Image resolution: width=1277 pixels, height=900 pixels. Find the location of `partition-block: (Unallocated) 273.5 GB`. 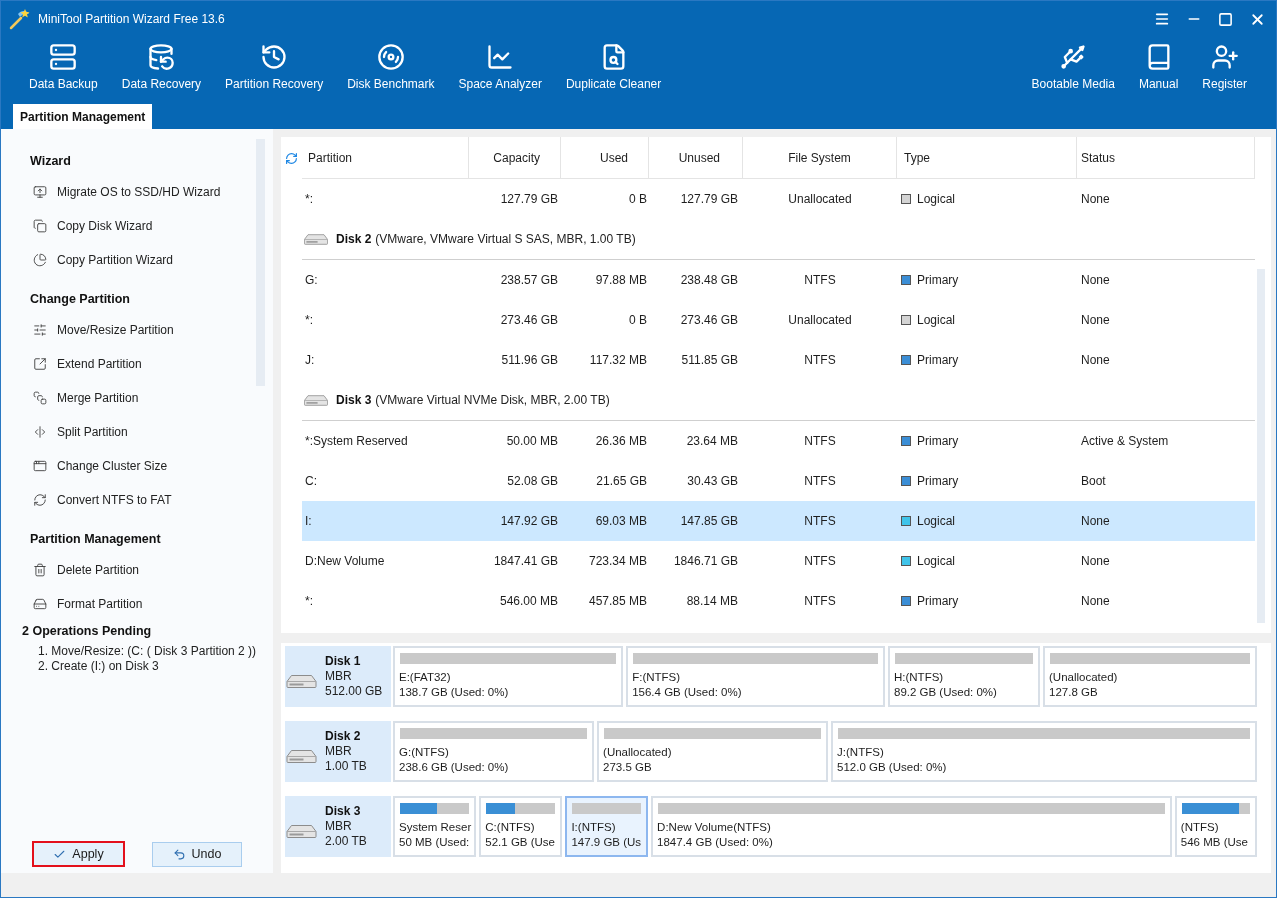

partition-block: (Unallocated) 273.5 GB is located at coordinates (713, 751).